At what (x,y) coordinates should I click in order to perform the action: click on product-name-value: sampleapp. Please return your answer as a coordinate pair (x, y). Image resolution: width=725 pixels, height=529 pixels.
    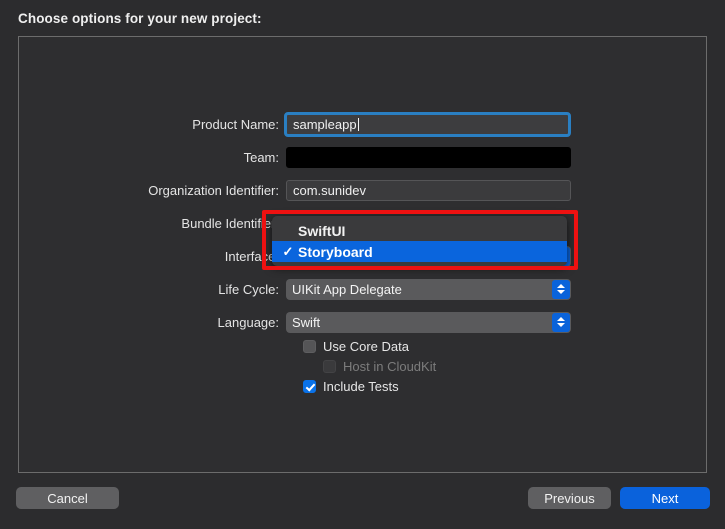
    Looking at the image, I should click on (325, 124).